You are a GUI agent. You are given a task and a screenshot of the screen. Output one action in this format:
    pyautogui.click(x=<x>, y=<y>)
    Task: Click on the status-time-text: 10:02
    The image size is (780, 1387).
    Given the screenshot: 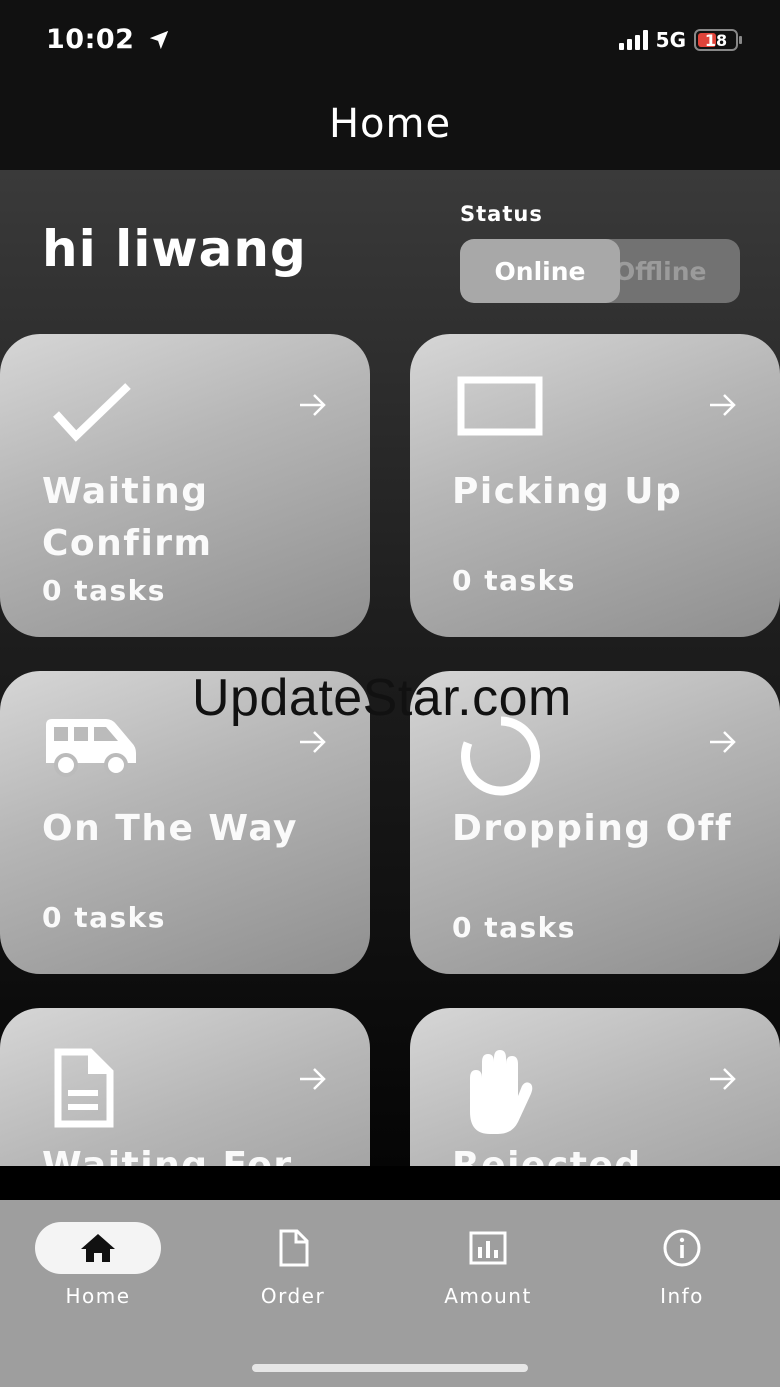 What is the action you would take?
    pyautogui.click(x=90, y=39)
    